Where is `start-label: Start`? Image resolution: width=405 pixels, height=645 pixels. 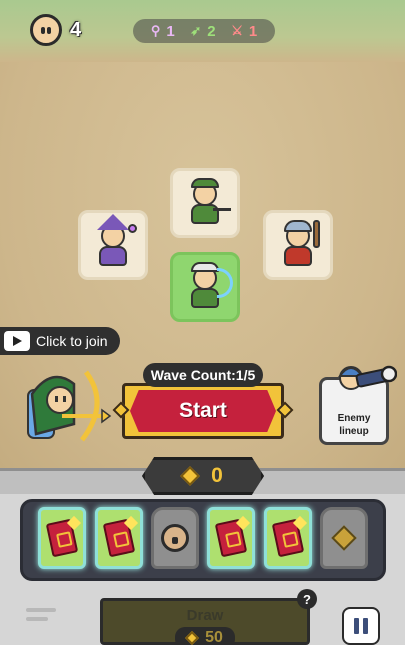
start-label: Start is located at coordinates (203, 410).